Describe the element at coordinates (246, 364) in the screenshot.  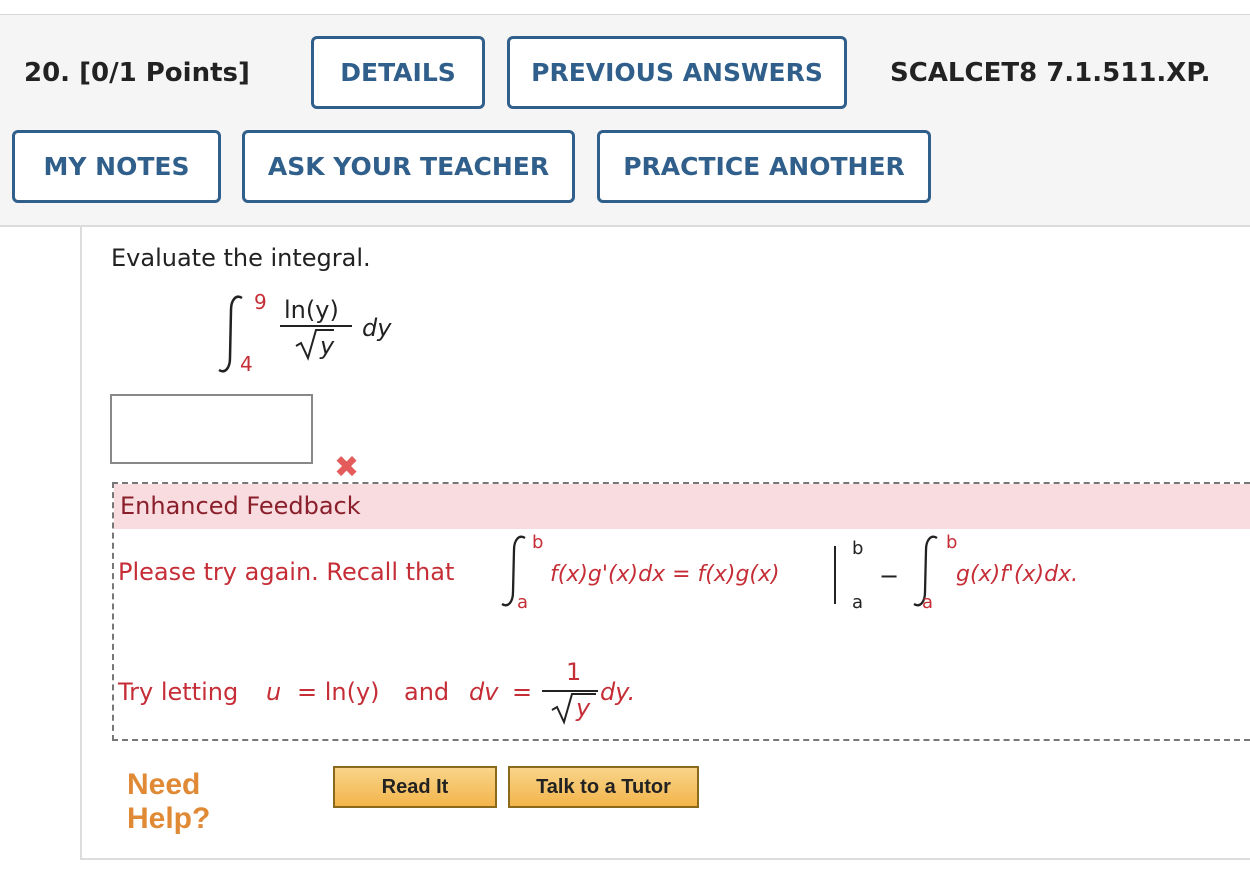
I see `lower-limit: 4` at that location.